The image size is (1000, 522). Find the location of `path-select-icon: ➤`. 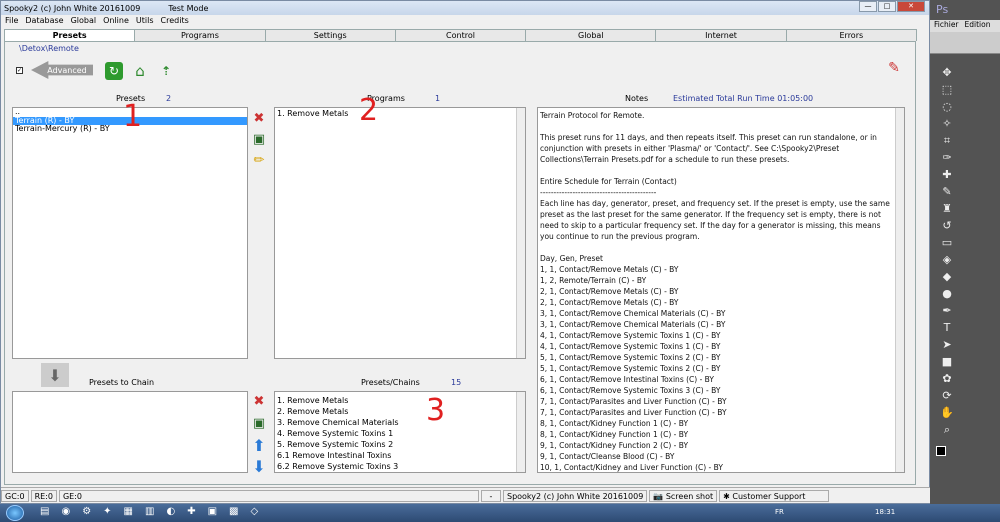

path-select-icon: ➤ is located at coordinates (947, 344).